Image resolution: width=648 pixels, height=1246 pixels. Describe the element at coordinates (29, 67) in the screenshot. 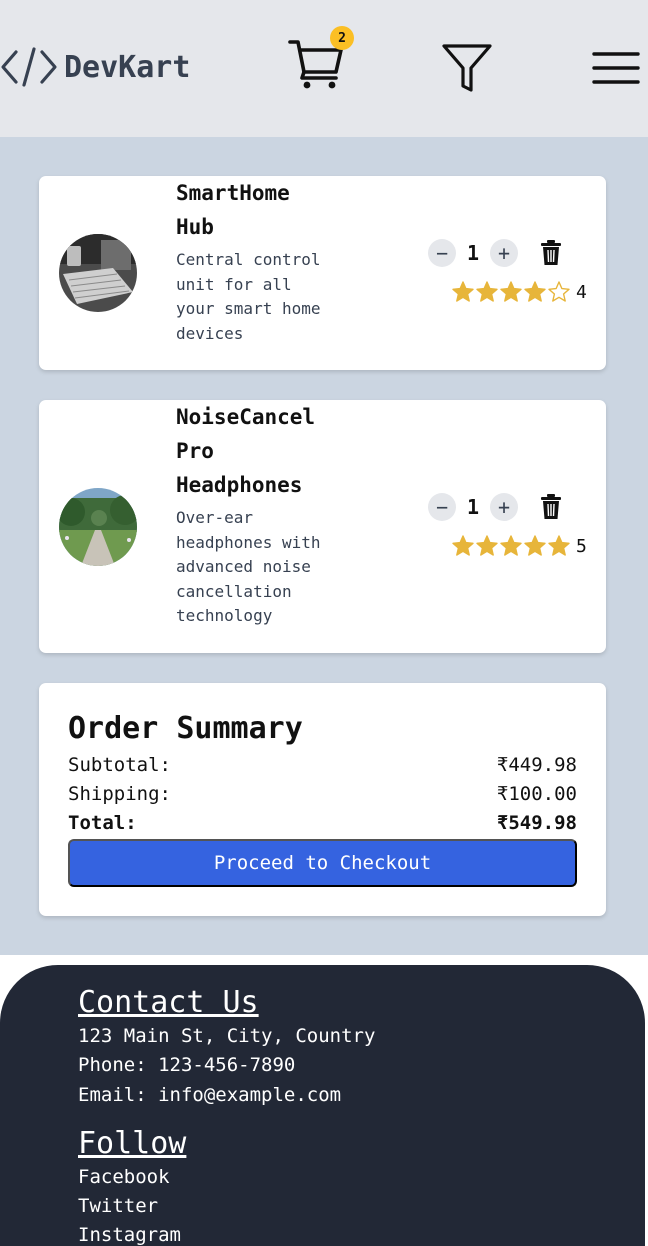

I see `code-icon` at that location.